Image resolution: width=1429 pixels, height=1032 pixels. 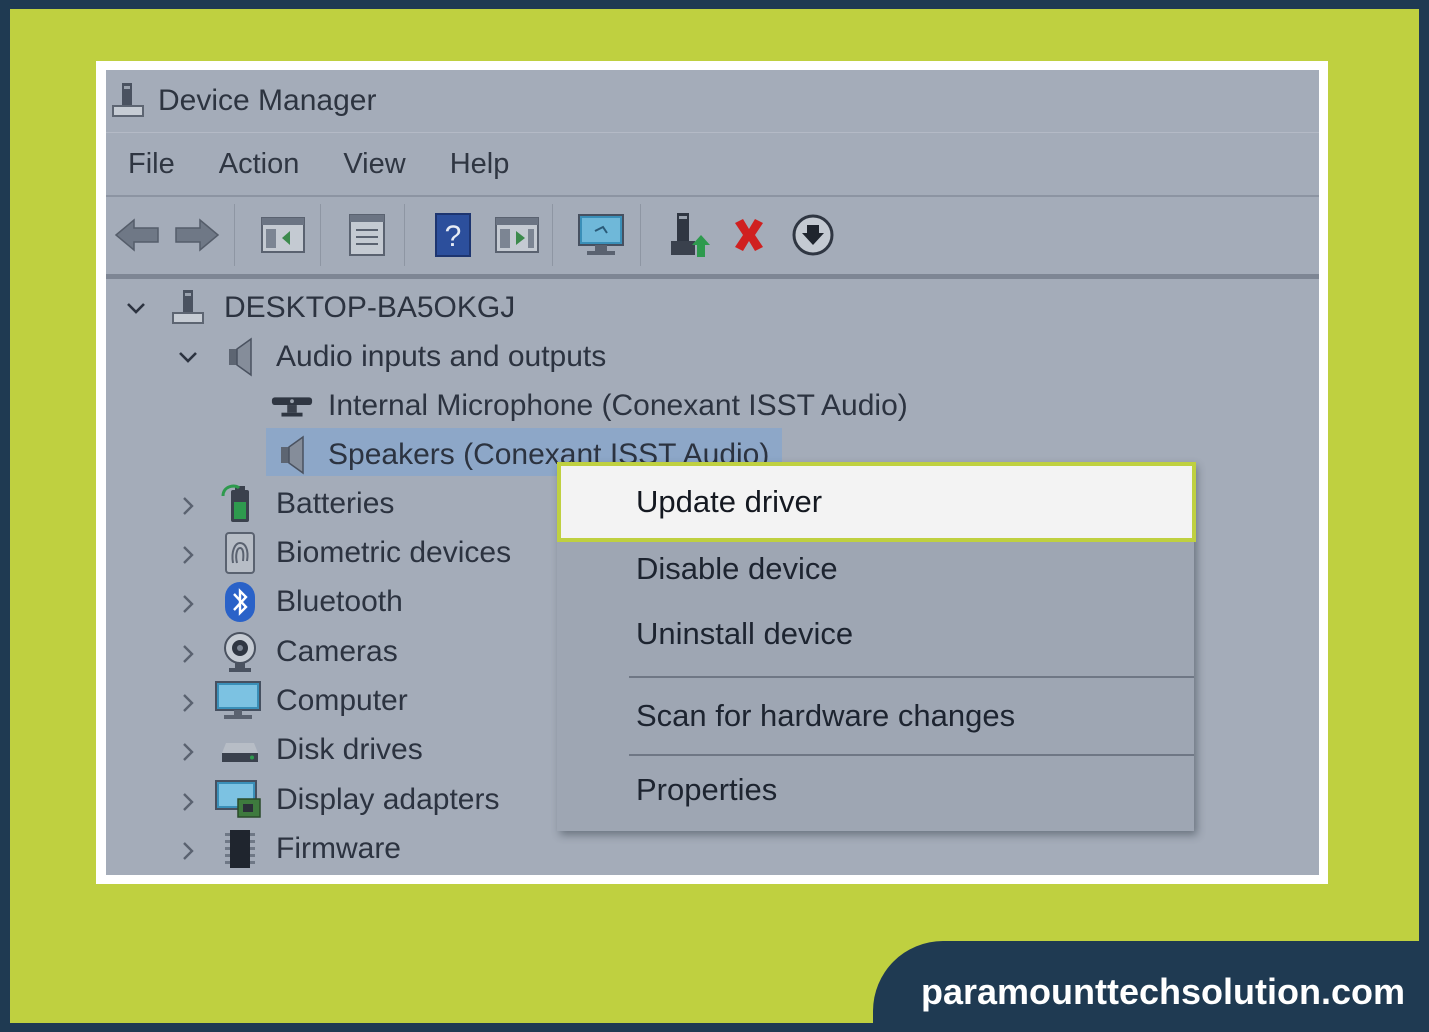 What do you see at coordinates (394, 552) in the screenshot?
I see `tree-item-label: Biometric devices` at bounding box center [394, 552].